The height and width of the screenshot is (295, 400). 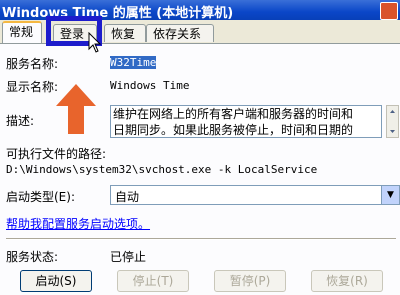 What do you see at coordinates (127, 197) in the screenshot?
I see `startup-type-value: 自动` at bounding box center [127, 197].